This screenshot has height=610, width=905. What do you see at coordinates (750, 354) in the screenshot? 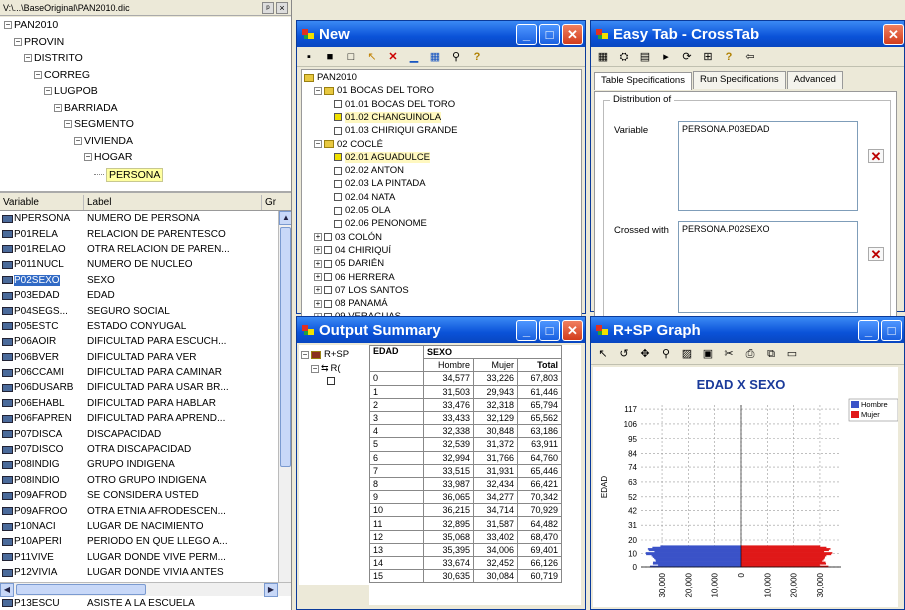
I see `print-icon: ⎙` at bounding box center [750, 354].